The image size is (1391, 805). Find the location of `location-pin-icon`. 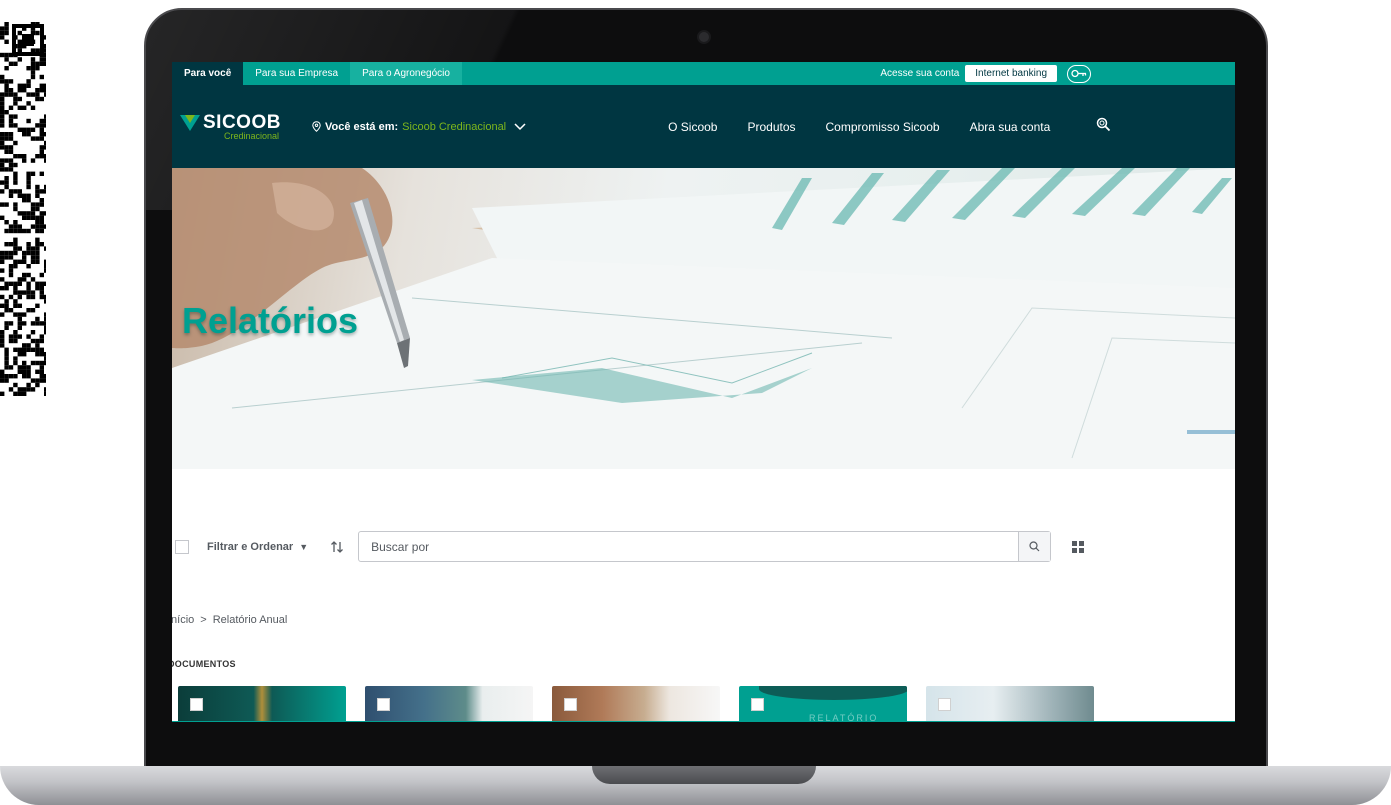

location-pin-icon is located at coordinates (316, 126).